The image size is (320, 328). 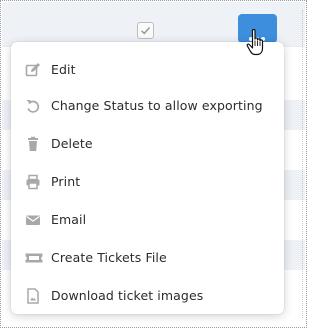 I want to click on menu-item-label: Email, so click(x=69, y=219).